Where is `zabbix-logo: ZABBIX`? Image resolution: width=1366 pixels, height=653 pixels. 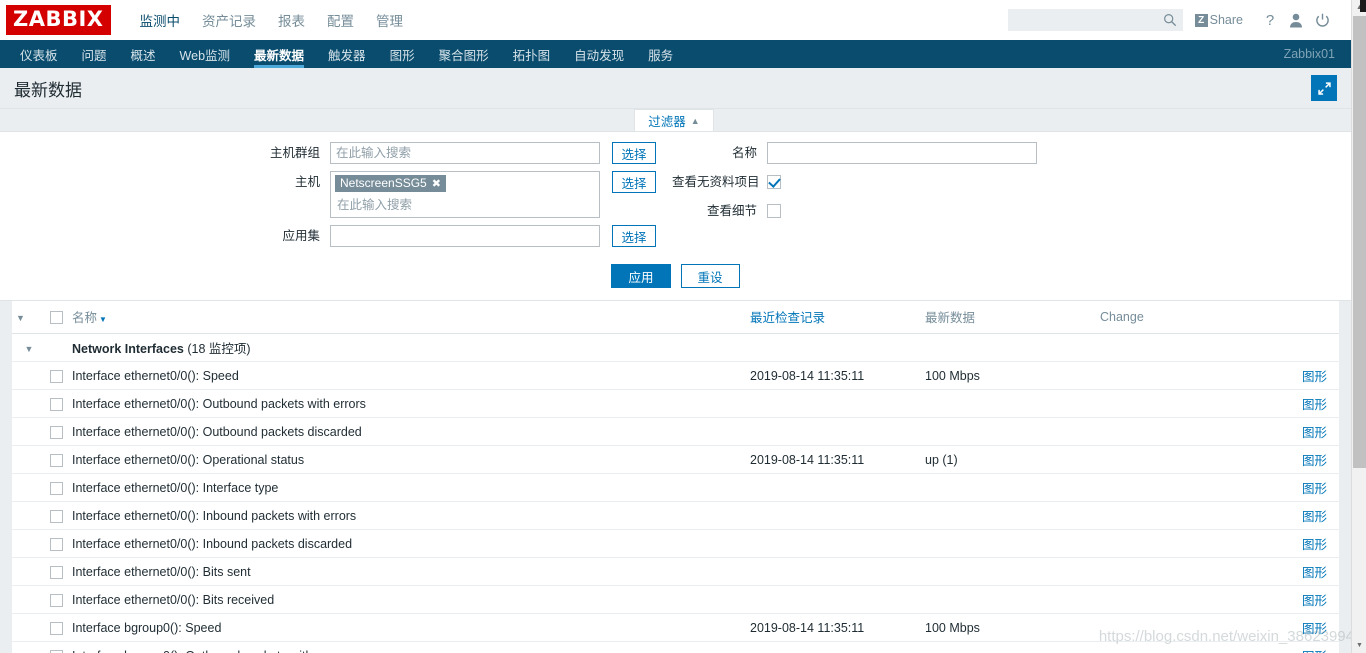 zabbix-logo: ZABBIX is located at coordinates (58, 20).